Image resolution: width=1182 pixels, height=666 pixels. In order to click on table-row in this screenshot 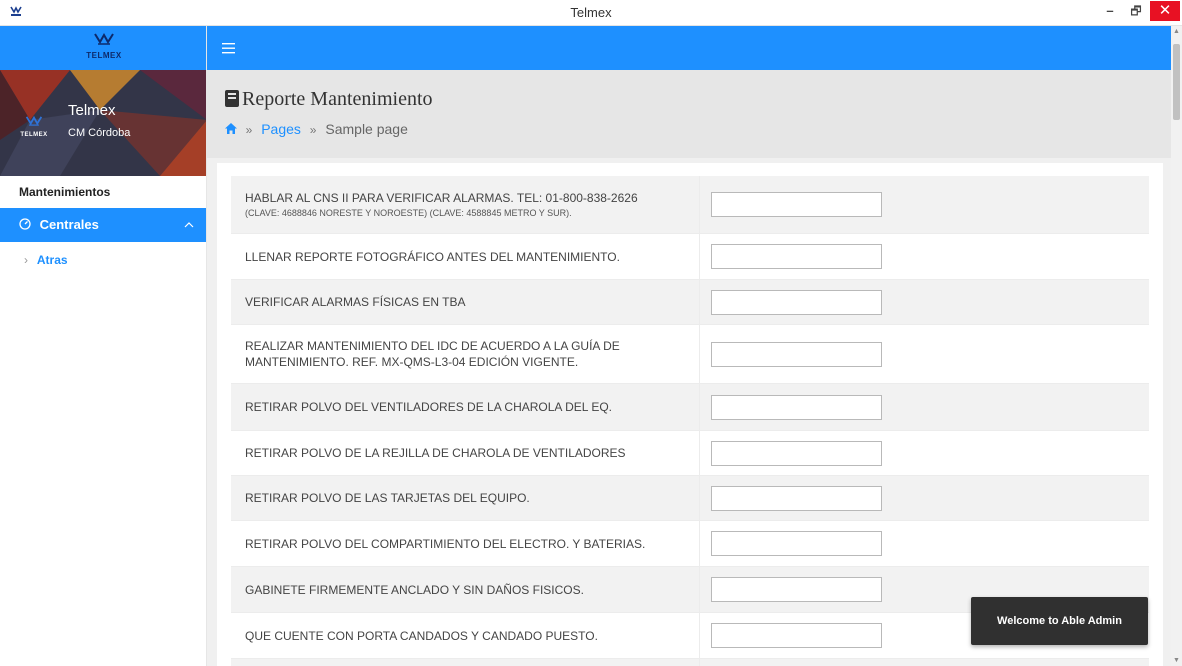, I will do `click(690, 662)`.